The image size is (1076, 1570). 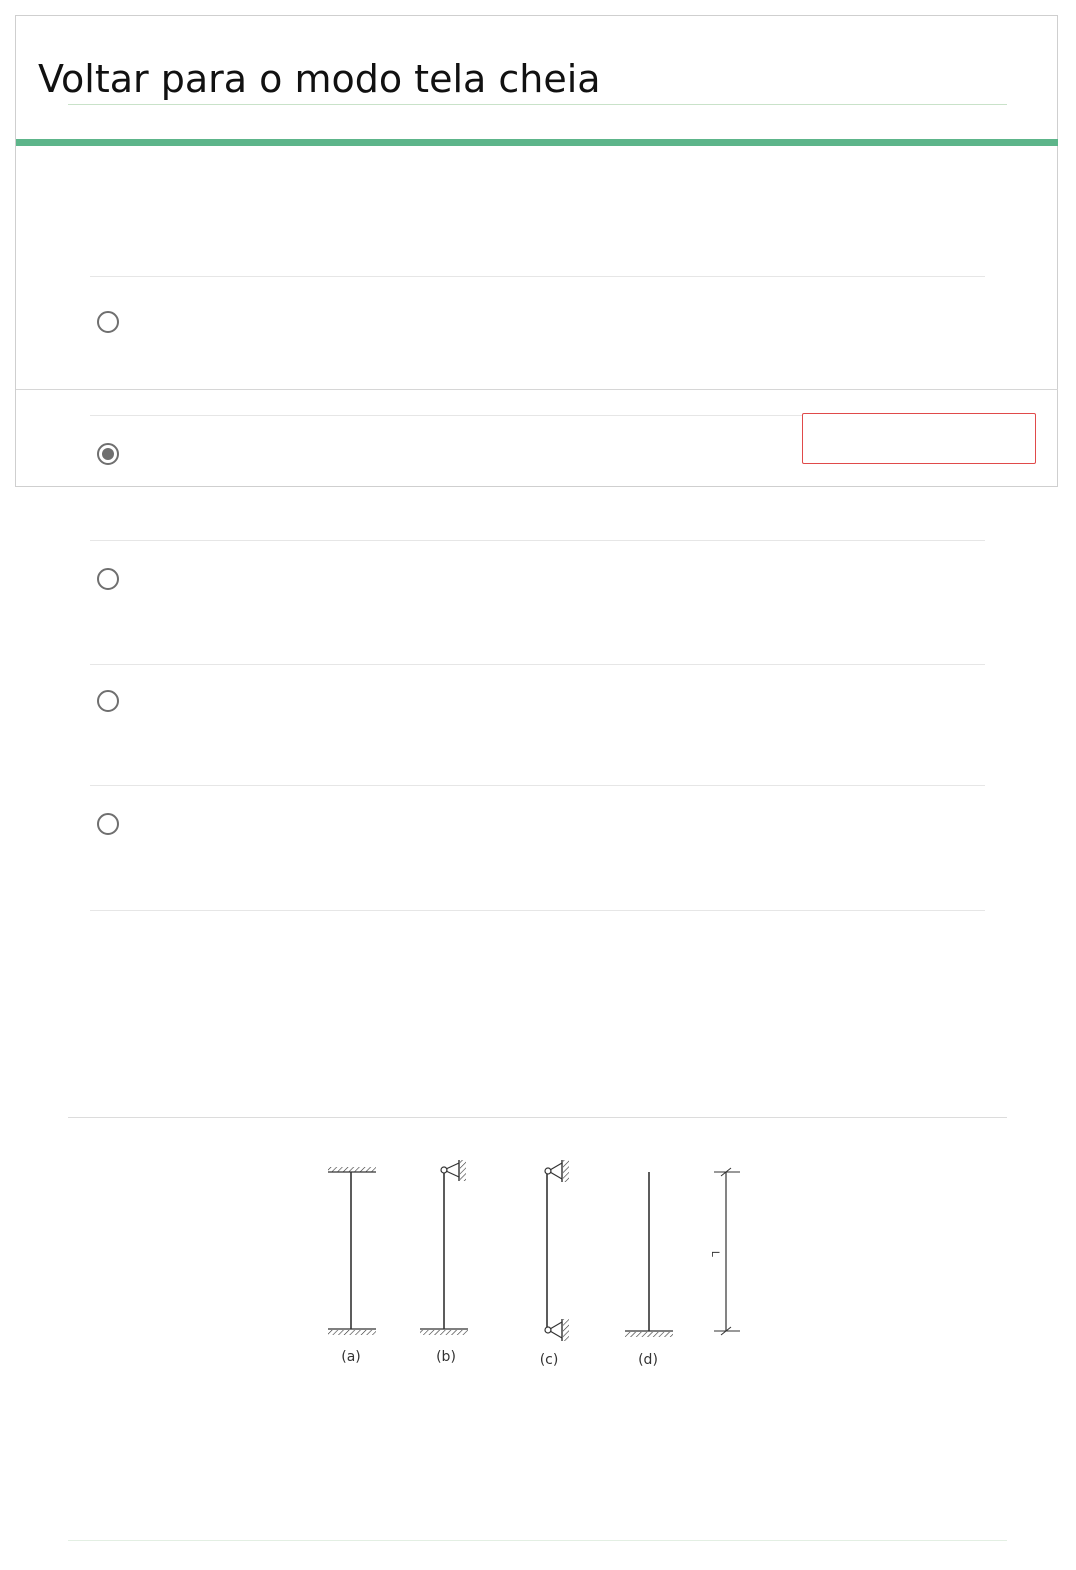 What do you see at coordinates (537, 389) in the screenshot?
I see `panel-divider` at bounding box center [537, 389].